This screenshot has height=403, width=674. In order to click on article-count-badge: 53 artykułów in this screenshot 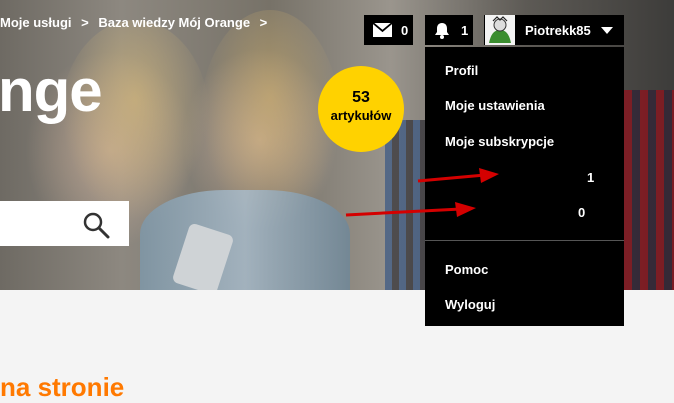, I will do `click(361, 109)`.